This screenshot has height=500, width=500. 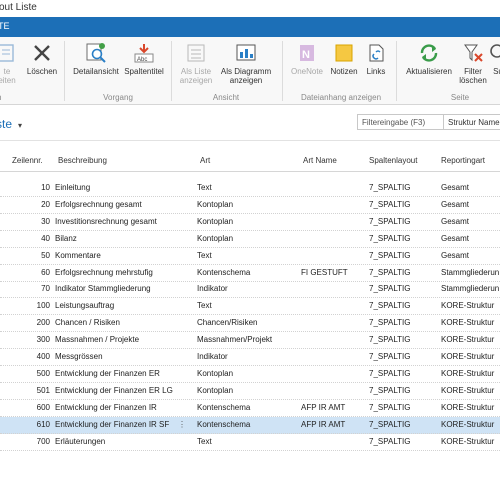 I want to click on search-icon, so click(x=495, y=51).